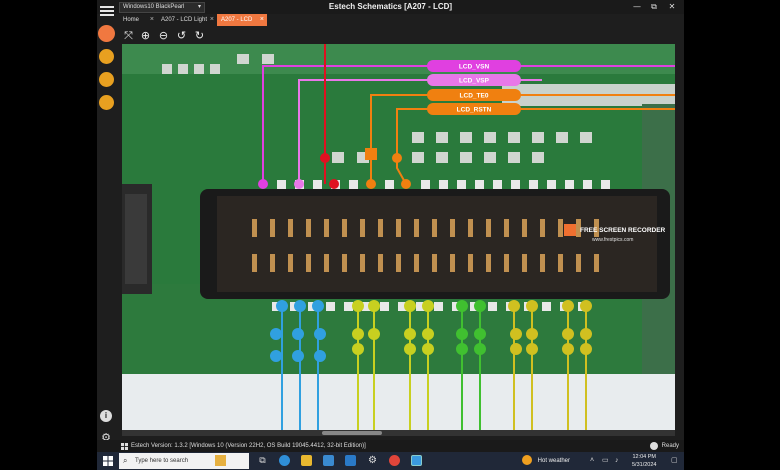  I want to click on watermark-title: FREE SCREEN RECORDER, so click(623, 230).